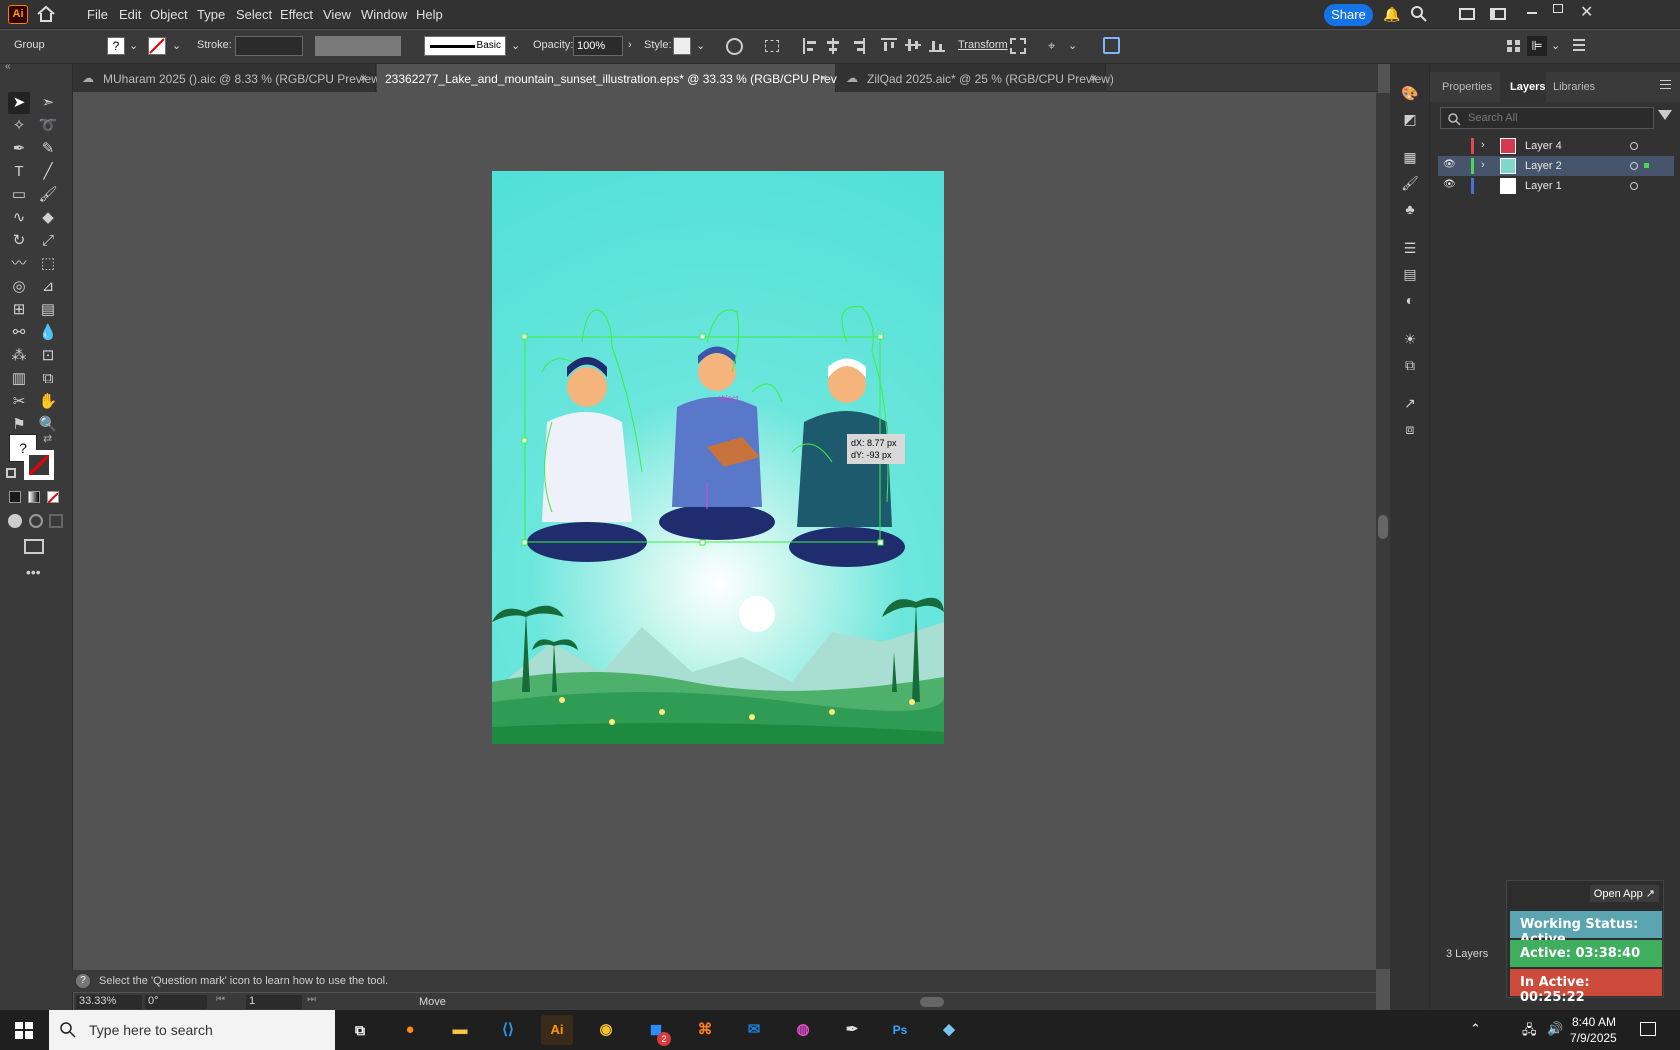  What do you see at coordinates (19, 402) in the screenshot?
I see `slice-tool-icon: ✂` at bounding box center [19, 402].